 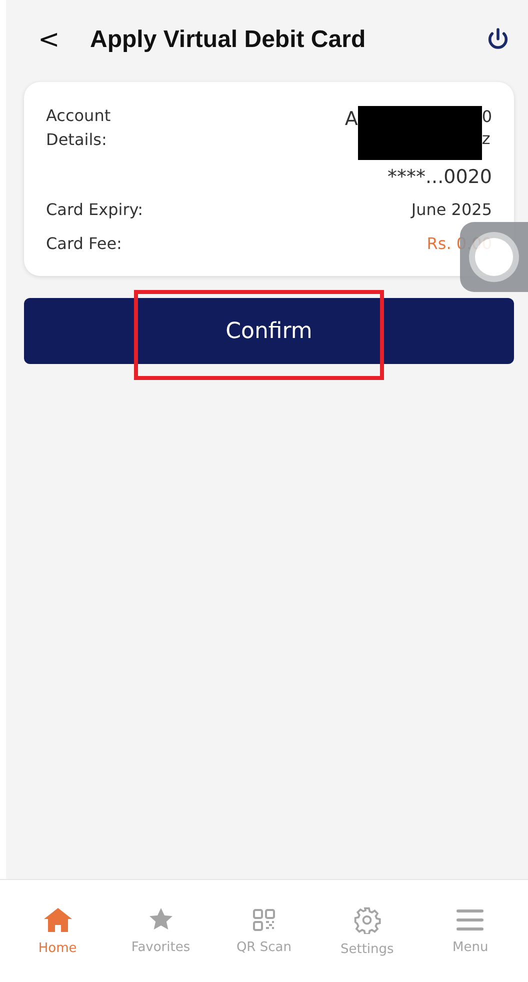 I want to click on home-icon, so click(x=57, y=919).